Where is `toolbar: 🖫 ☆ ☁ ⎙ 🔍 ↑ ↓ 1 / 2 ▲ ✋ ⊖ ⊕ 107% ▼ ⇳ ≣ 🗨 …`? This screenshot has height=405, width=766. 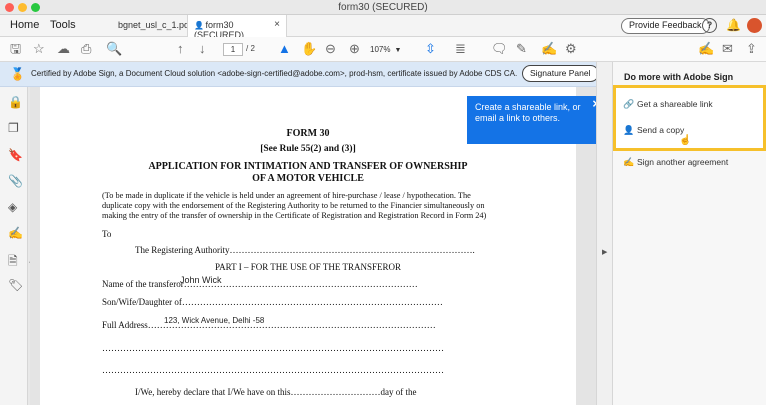 toolbar: 🖫 ☆ ☁ ⎙ 🔍 ↑ ↓ 1 / 2 ▲ ✋ ⊖ ⊕ 107% ▼ ⇳ ≣ 🗨 … is located at coordinates (383, 49).